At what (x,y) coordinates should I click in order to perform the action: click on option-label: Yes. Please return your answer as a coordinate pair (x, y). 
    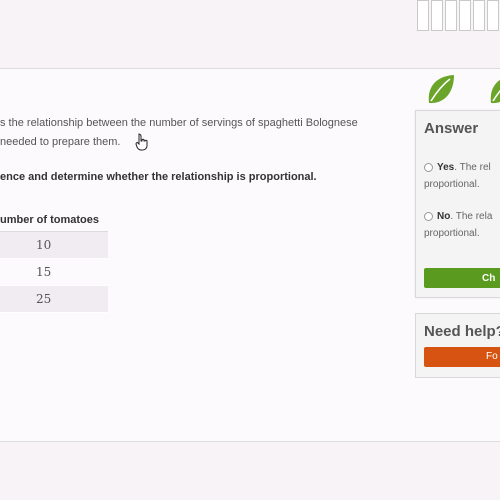
    Looking at the image, I should click on (446, 167).